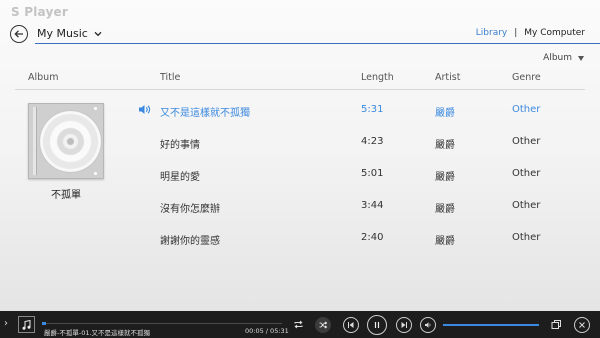 The image size is (600, 338). I want to click on header-divider, so click(300, 89).